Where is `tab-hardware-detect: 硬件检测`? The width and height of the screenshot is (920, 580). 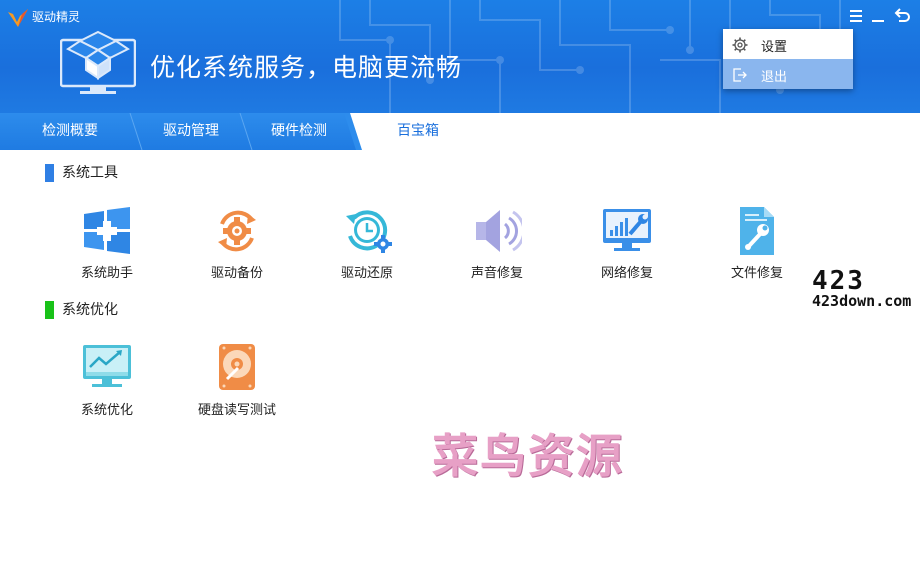 tab-hardware-detect: 硬件检测 is located at coordinates (299, 131).